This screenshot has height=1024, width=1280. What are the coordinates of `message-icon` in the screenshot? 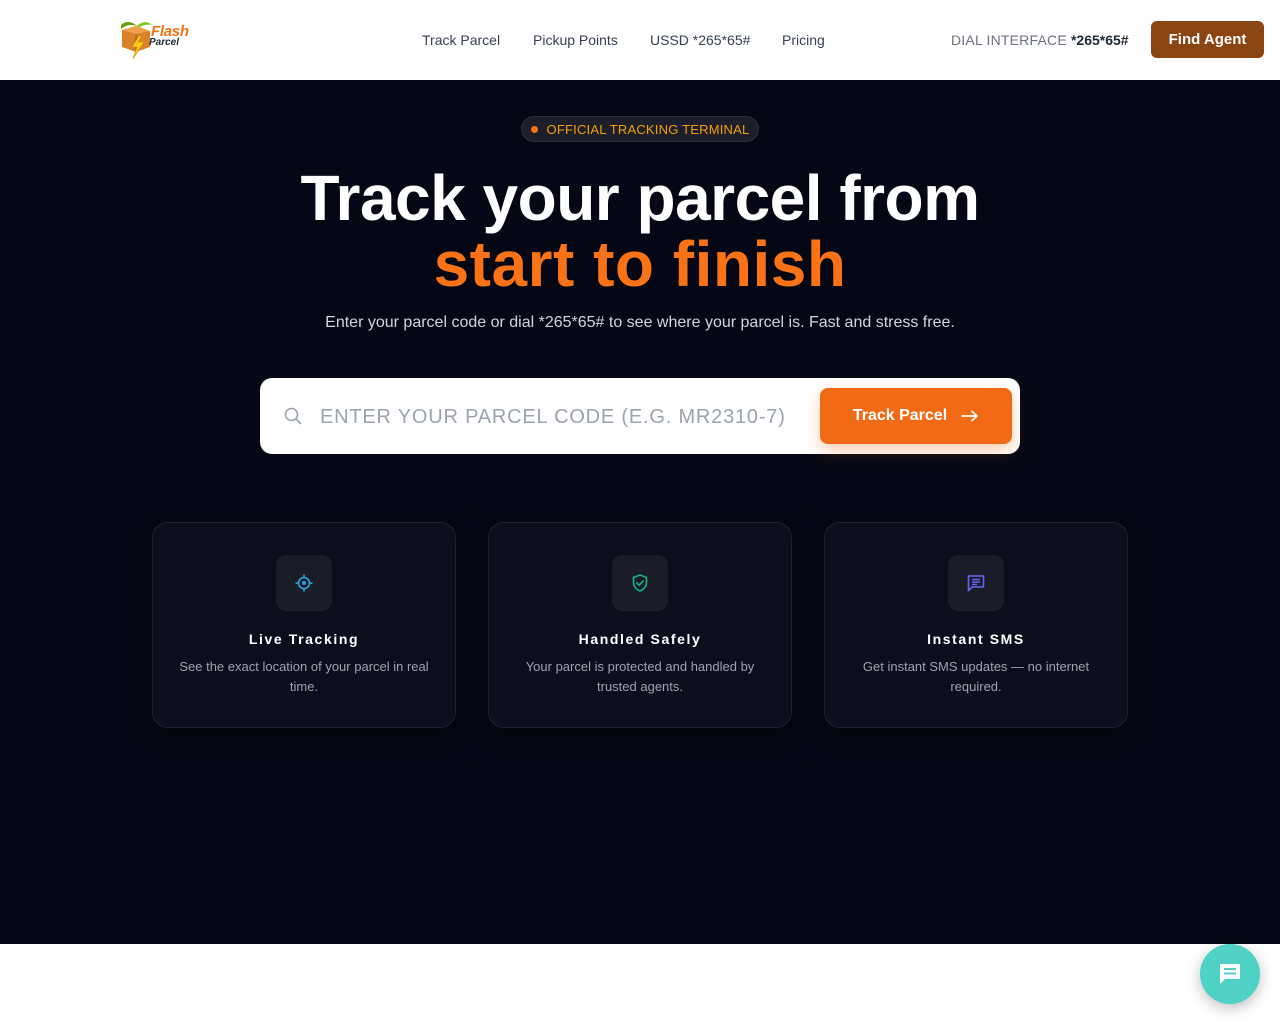 It's located at (976, 583).